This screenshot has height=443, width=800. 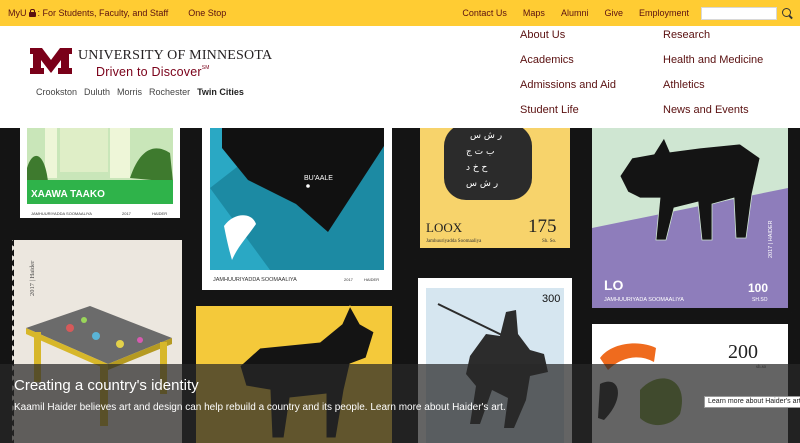 I want to click on tagline-text: Driven to Discover, so click(x=149, y=72).